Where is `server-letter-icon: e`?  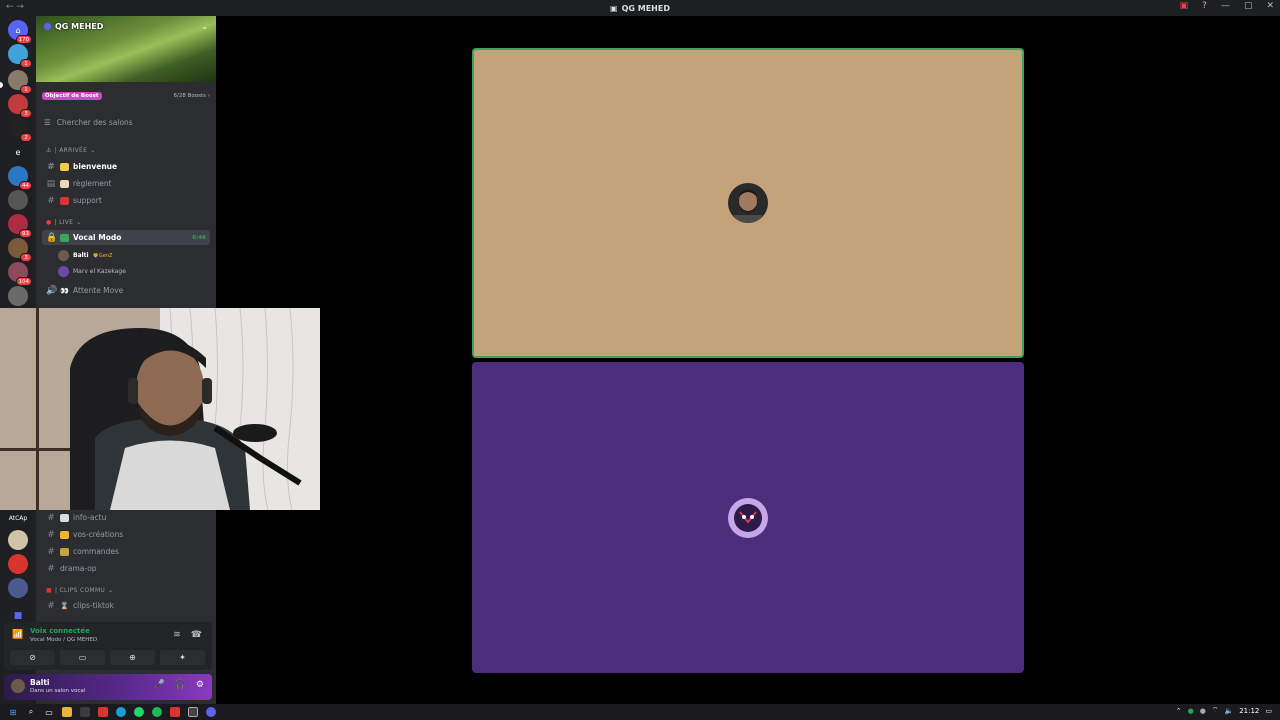
server-letter-icon: e is located at coordinates (18, 152).